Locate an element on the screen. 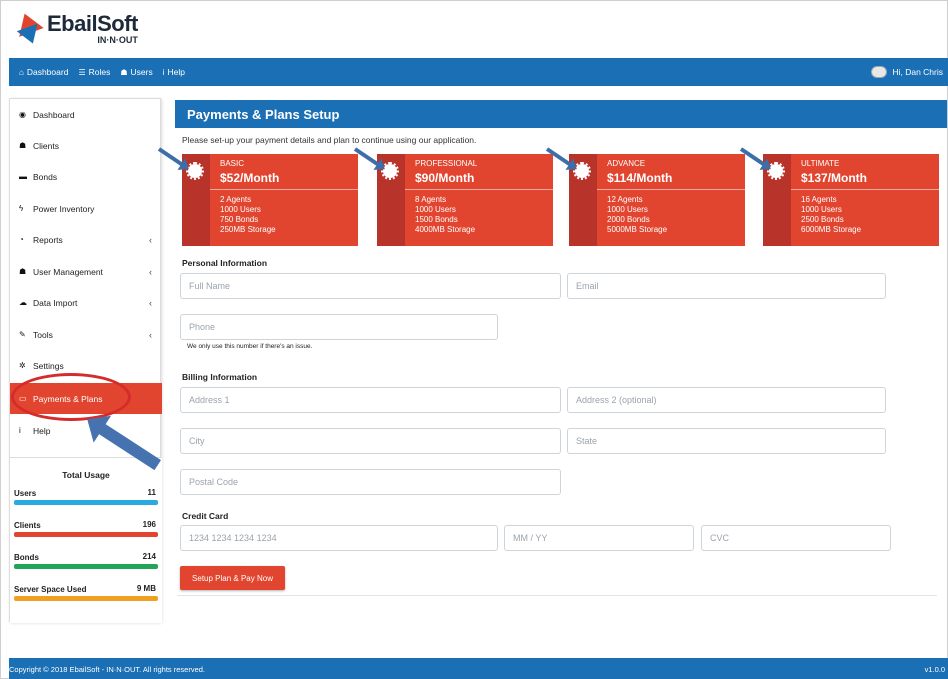 The height and width of the screenshot is (679, 948). sidebar-item-data-import: ☁ Data Import ‹ is located at coordinates (86, 302).